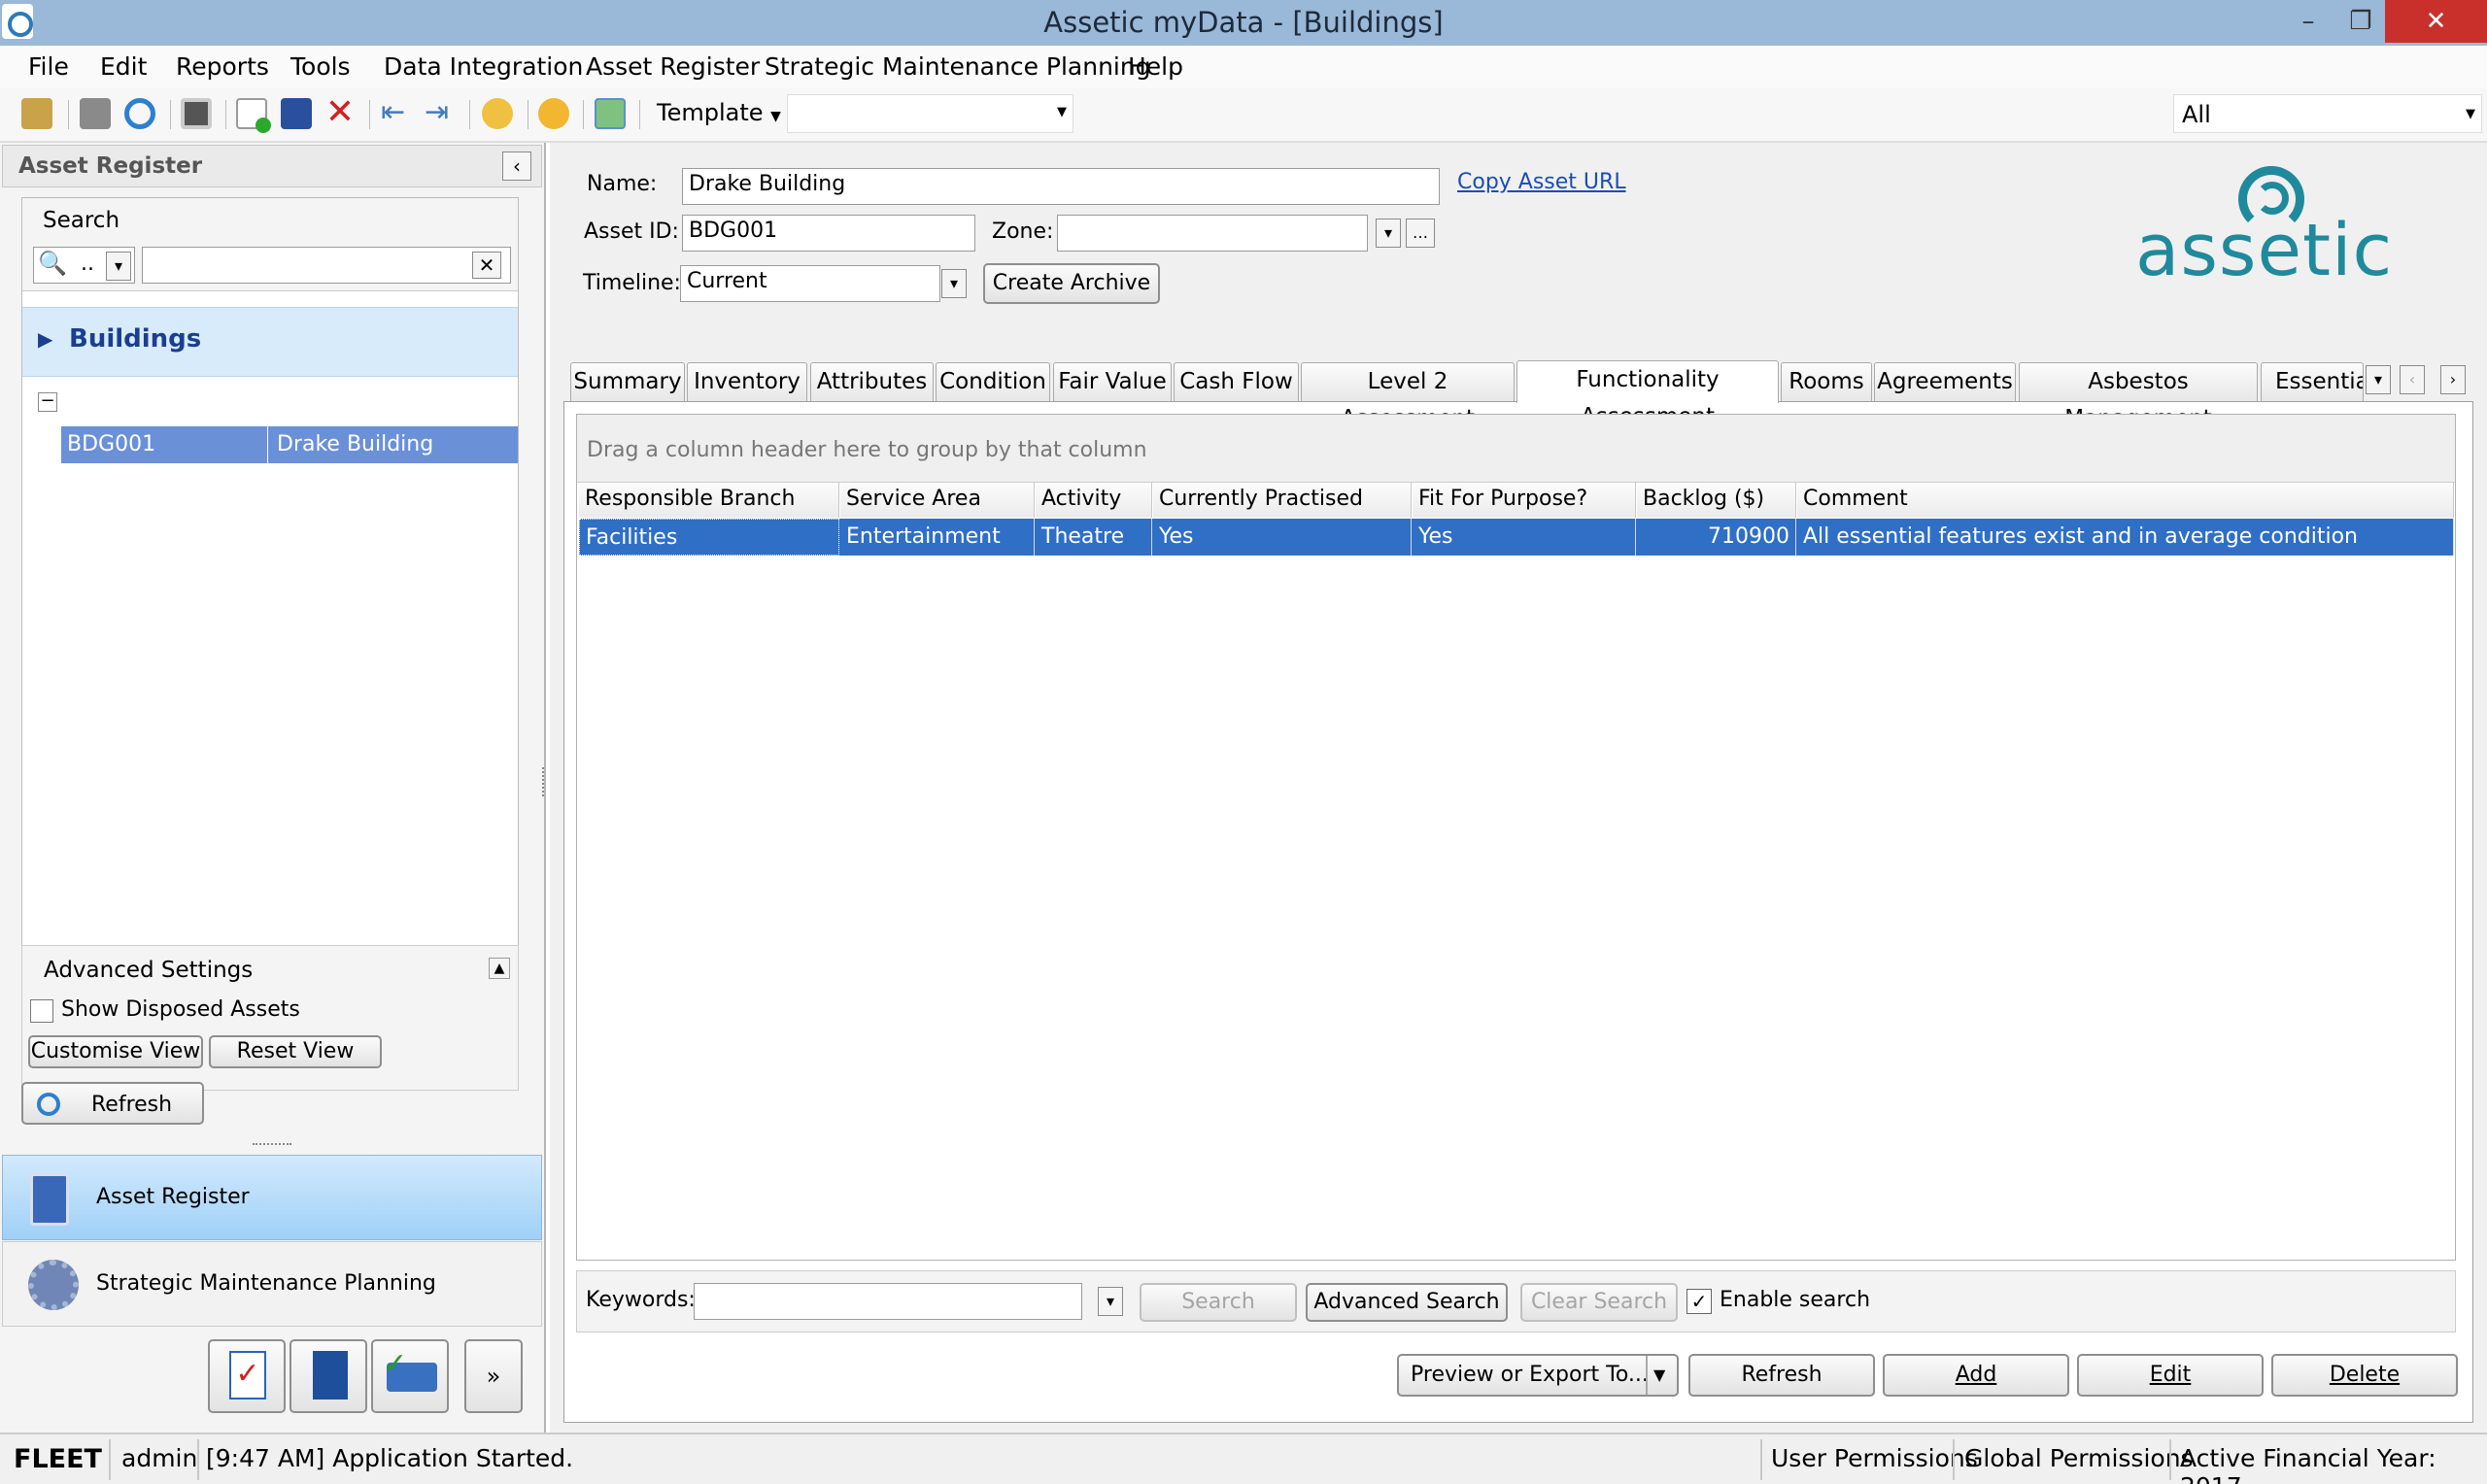 This screenshot has width=2487, height=1484. I want to click on tab-rooms: Rooms, so click(1826, 381).